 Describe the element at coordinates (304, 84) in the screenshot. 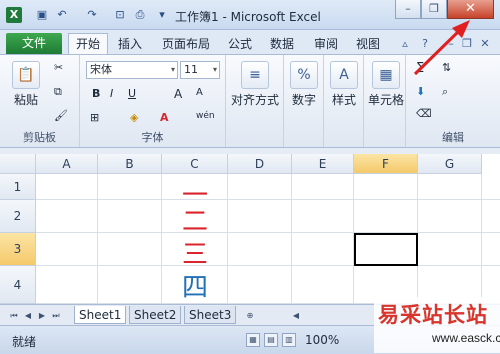

I see `number-button: % 数字` at that location.